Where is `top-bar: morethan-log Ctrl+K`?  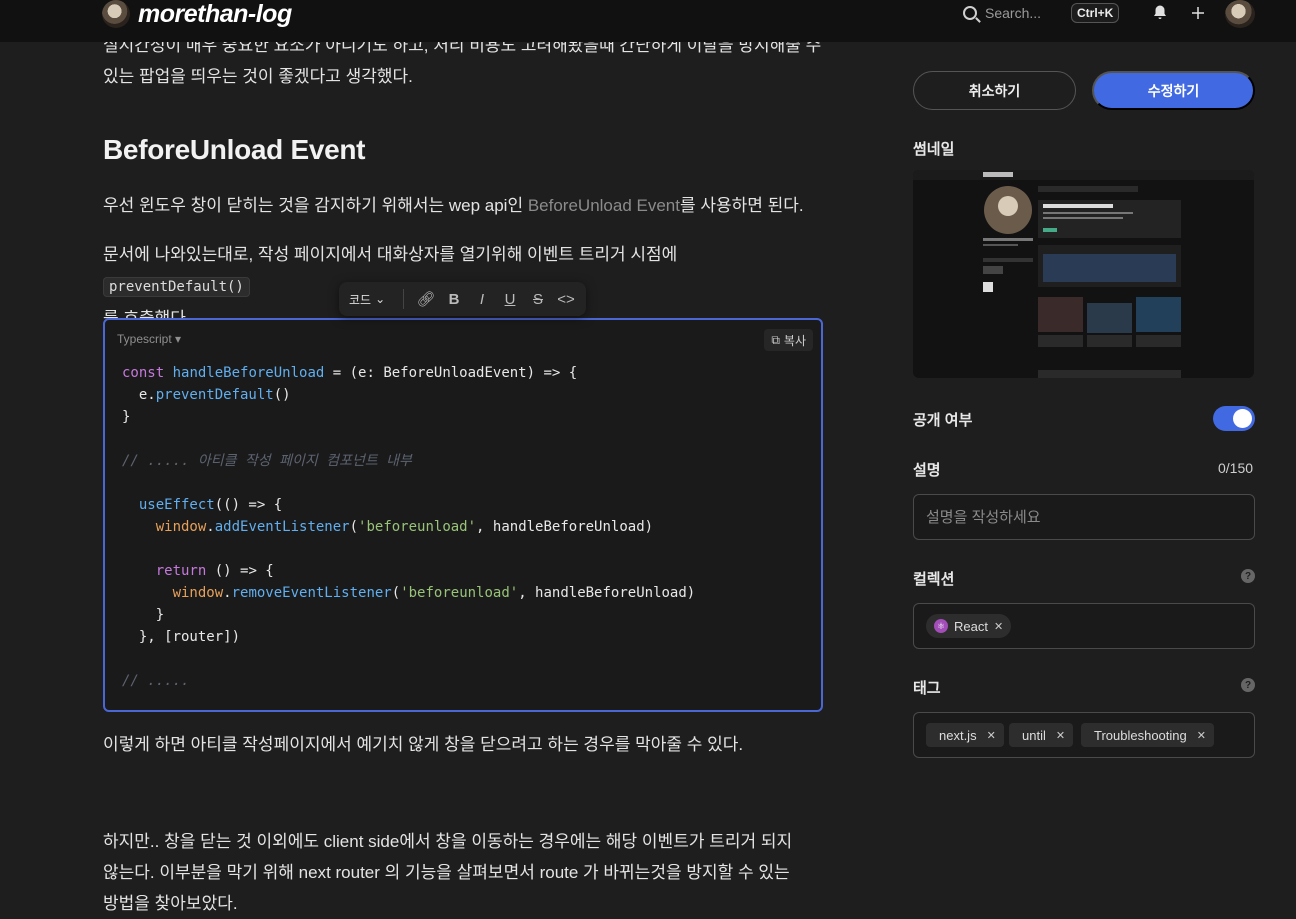 top-bar: morethan-log Ctrl+K is located at coordinates (648, 21).